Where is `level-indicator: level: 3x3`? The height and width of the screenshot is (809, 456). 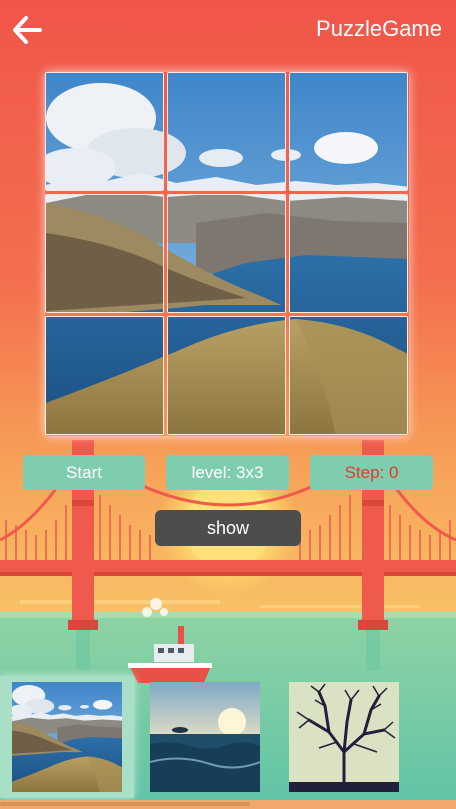 level-indicator: level: 3x3 is located at coordinates (227, 472).